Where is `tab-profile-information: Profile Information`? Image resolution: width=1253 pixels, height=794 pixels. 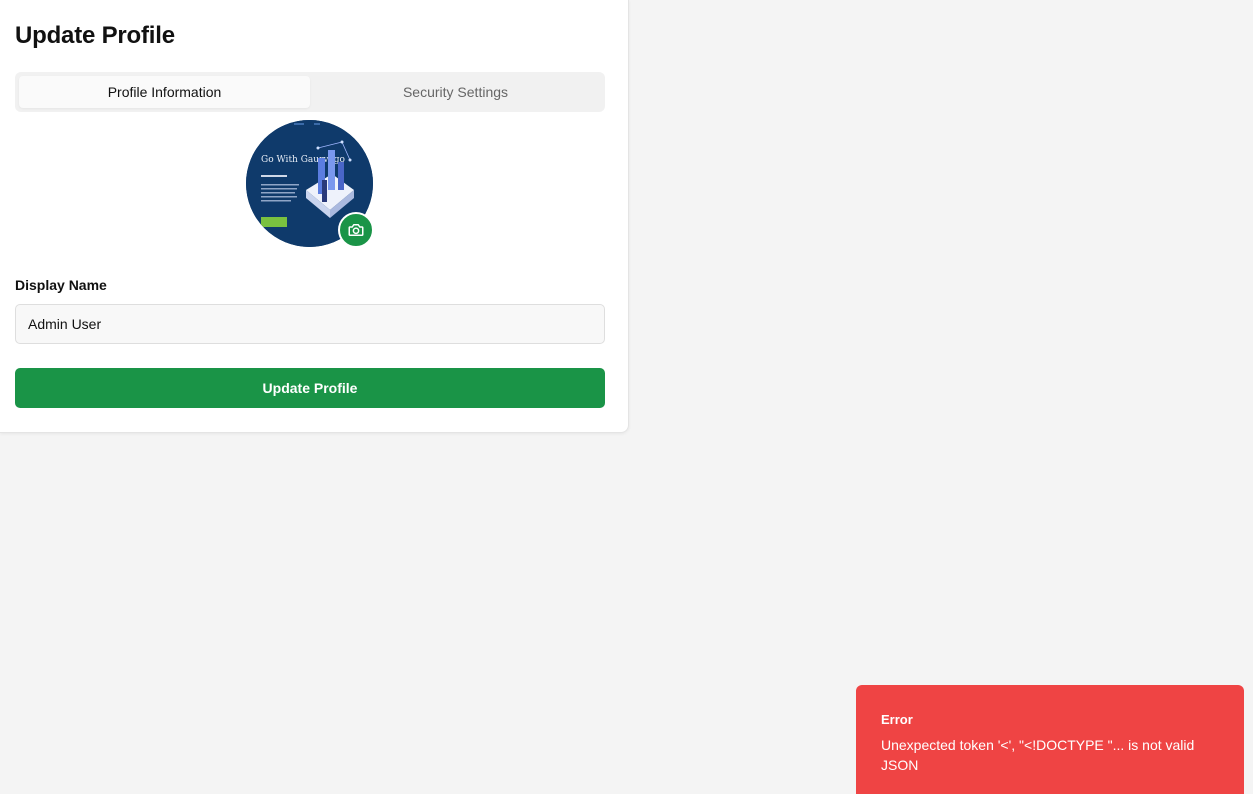 tab-profile-information: Profile Information is located at coordinates (164, 92).